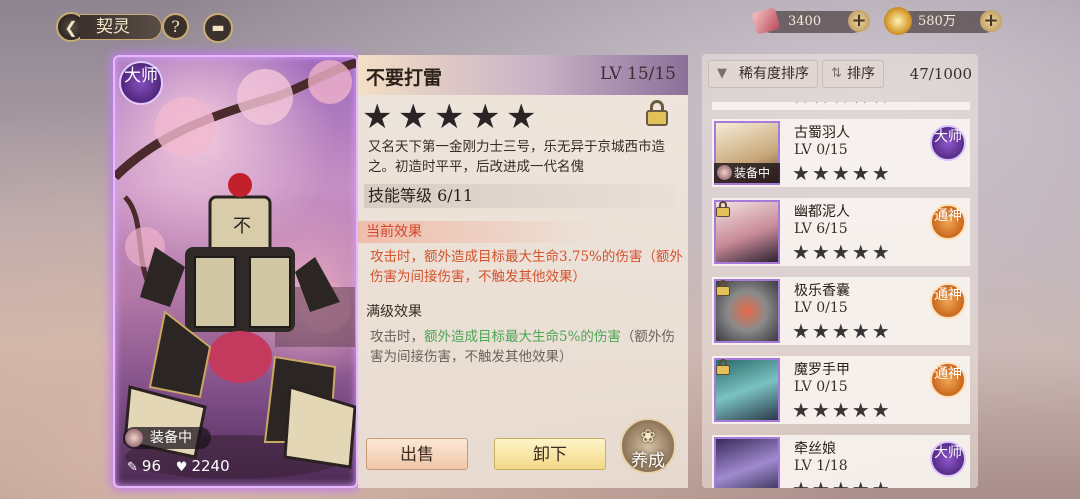 The height and width of the screenshot is (499, 1080). I want to click on health-icon: ♥, so click(181, 467).